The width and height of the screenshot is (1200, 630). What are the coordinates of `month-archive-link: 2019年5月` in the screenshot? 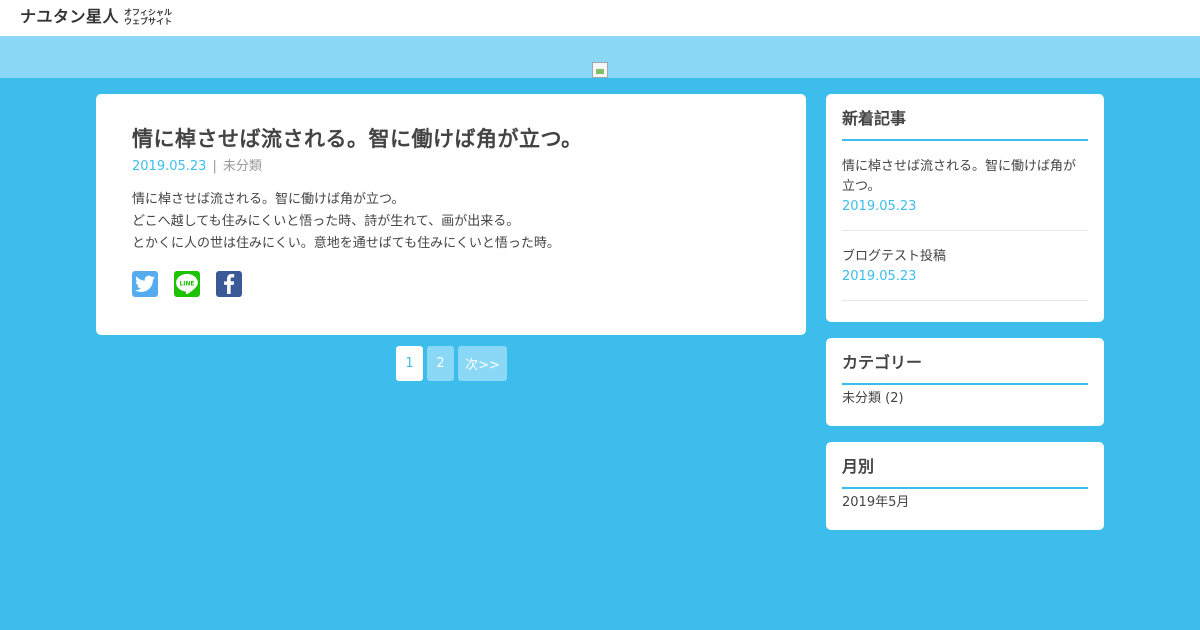 It's located at (965, 503).